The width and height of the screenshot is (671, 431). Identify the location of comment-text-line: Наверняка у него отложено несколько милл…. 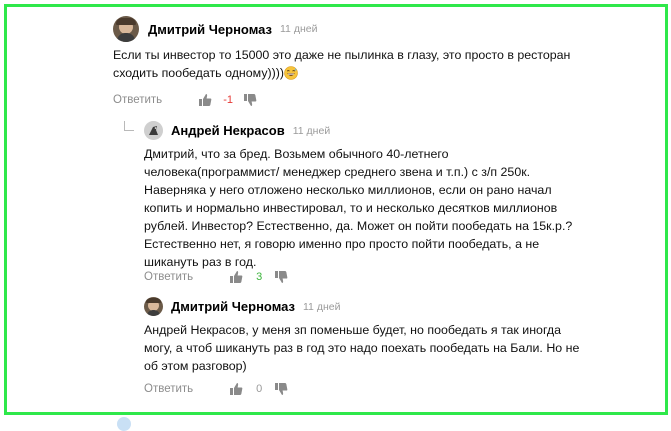
(348, 190).